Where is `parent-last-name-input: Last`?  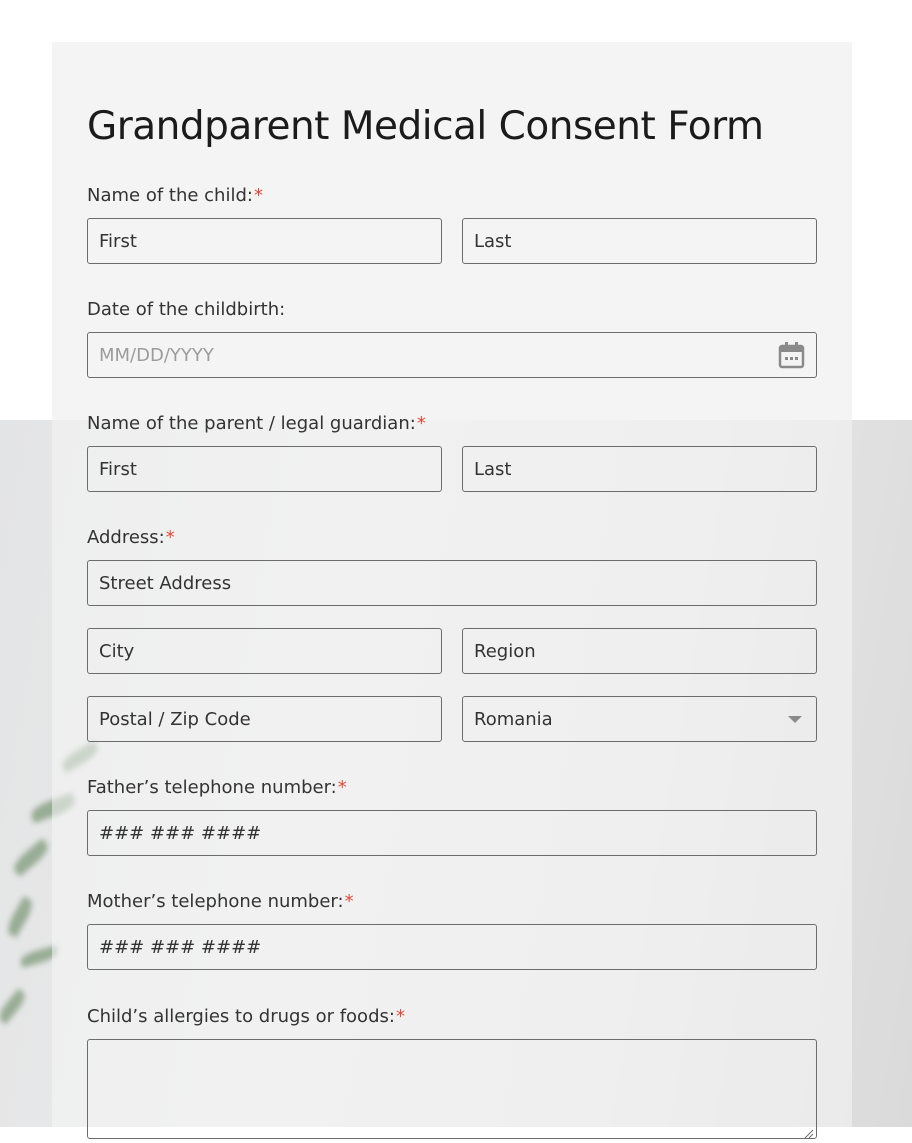 parent-last-name-input: Last is located at coordinates (639, 469).